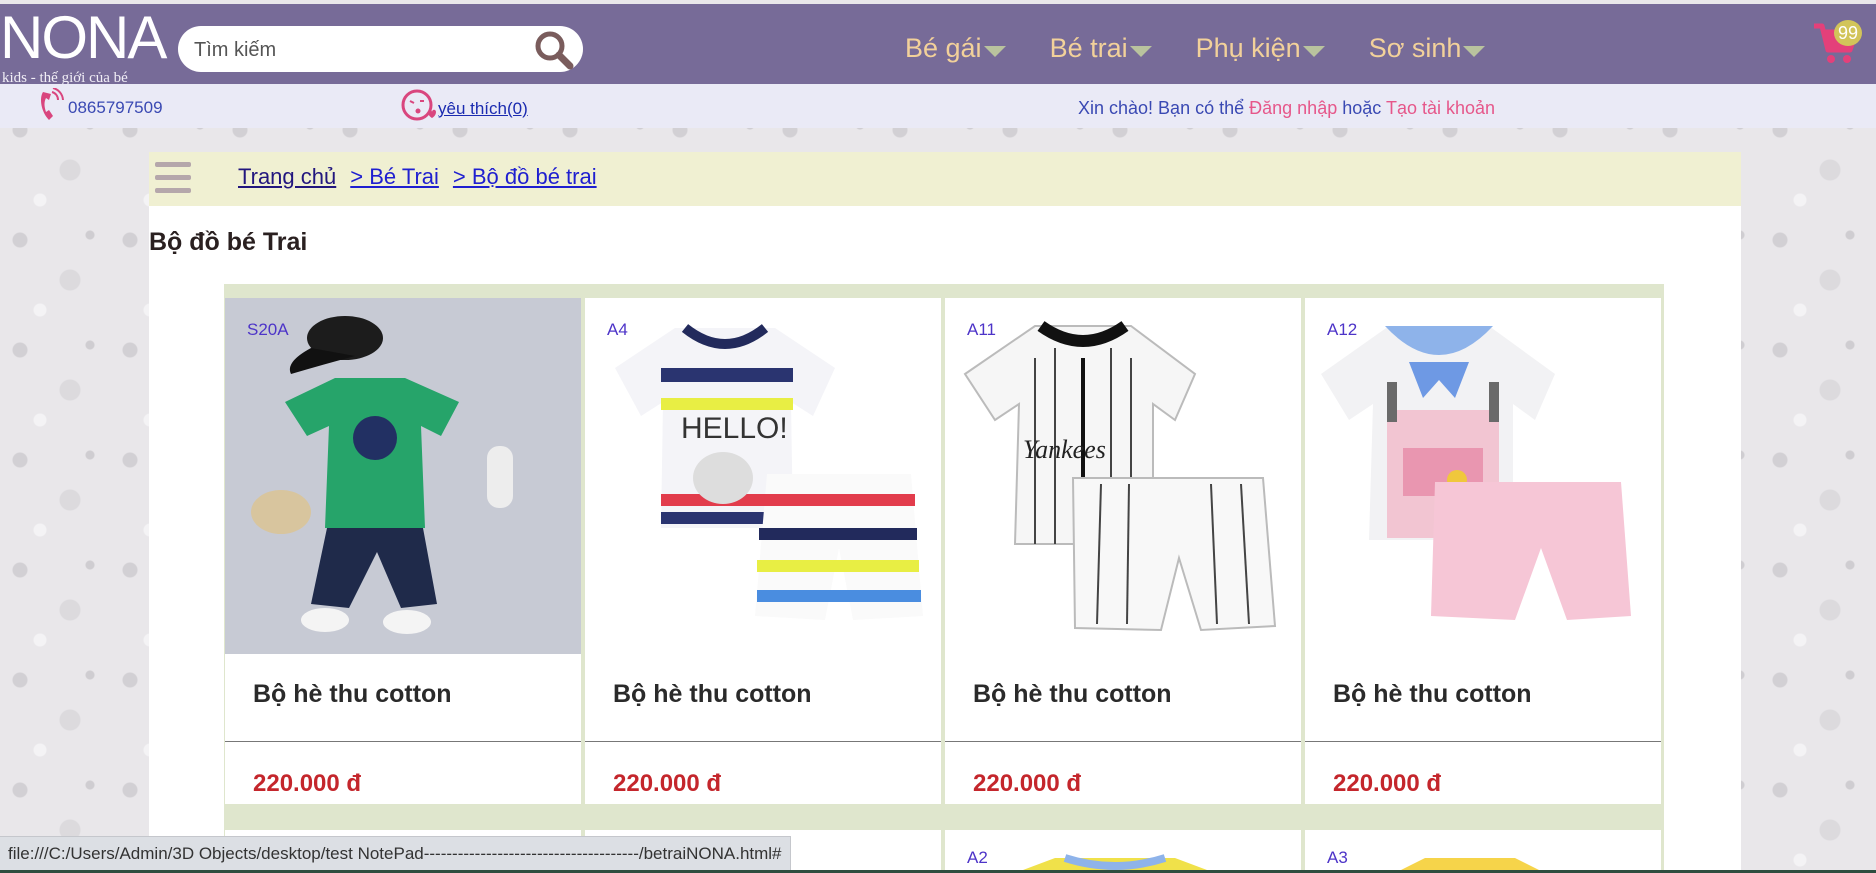 Image resolution: width=1876 pixels, height=873 pixels. I want to click on outfit-illustration: Yankees, so click(1123, 476).